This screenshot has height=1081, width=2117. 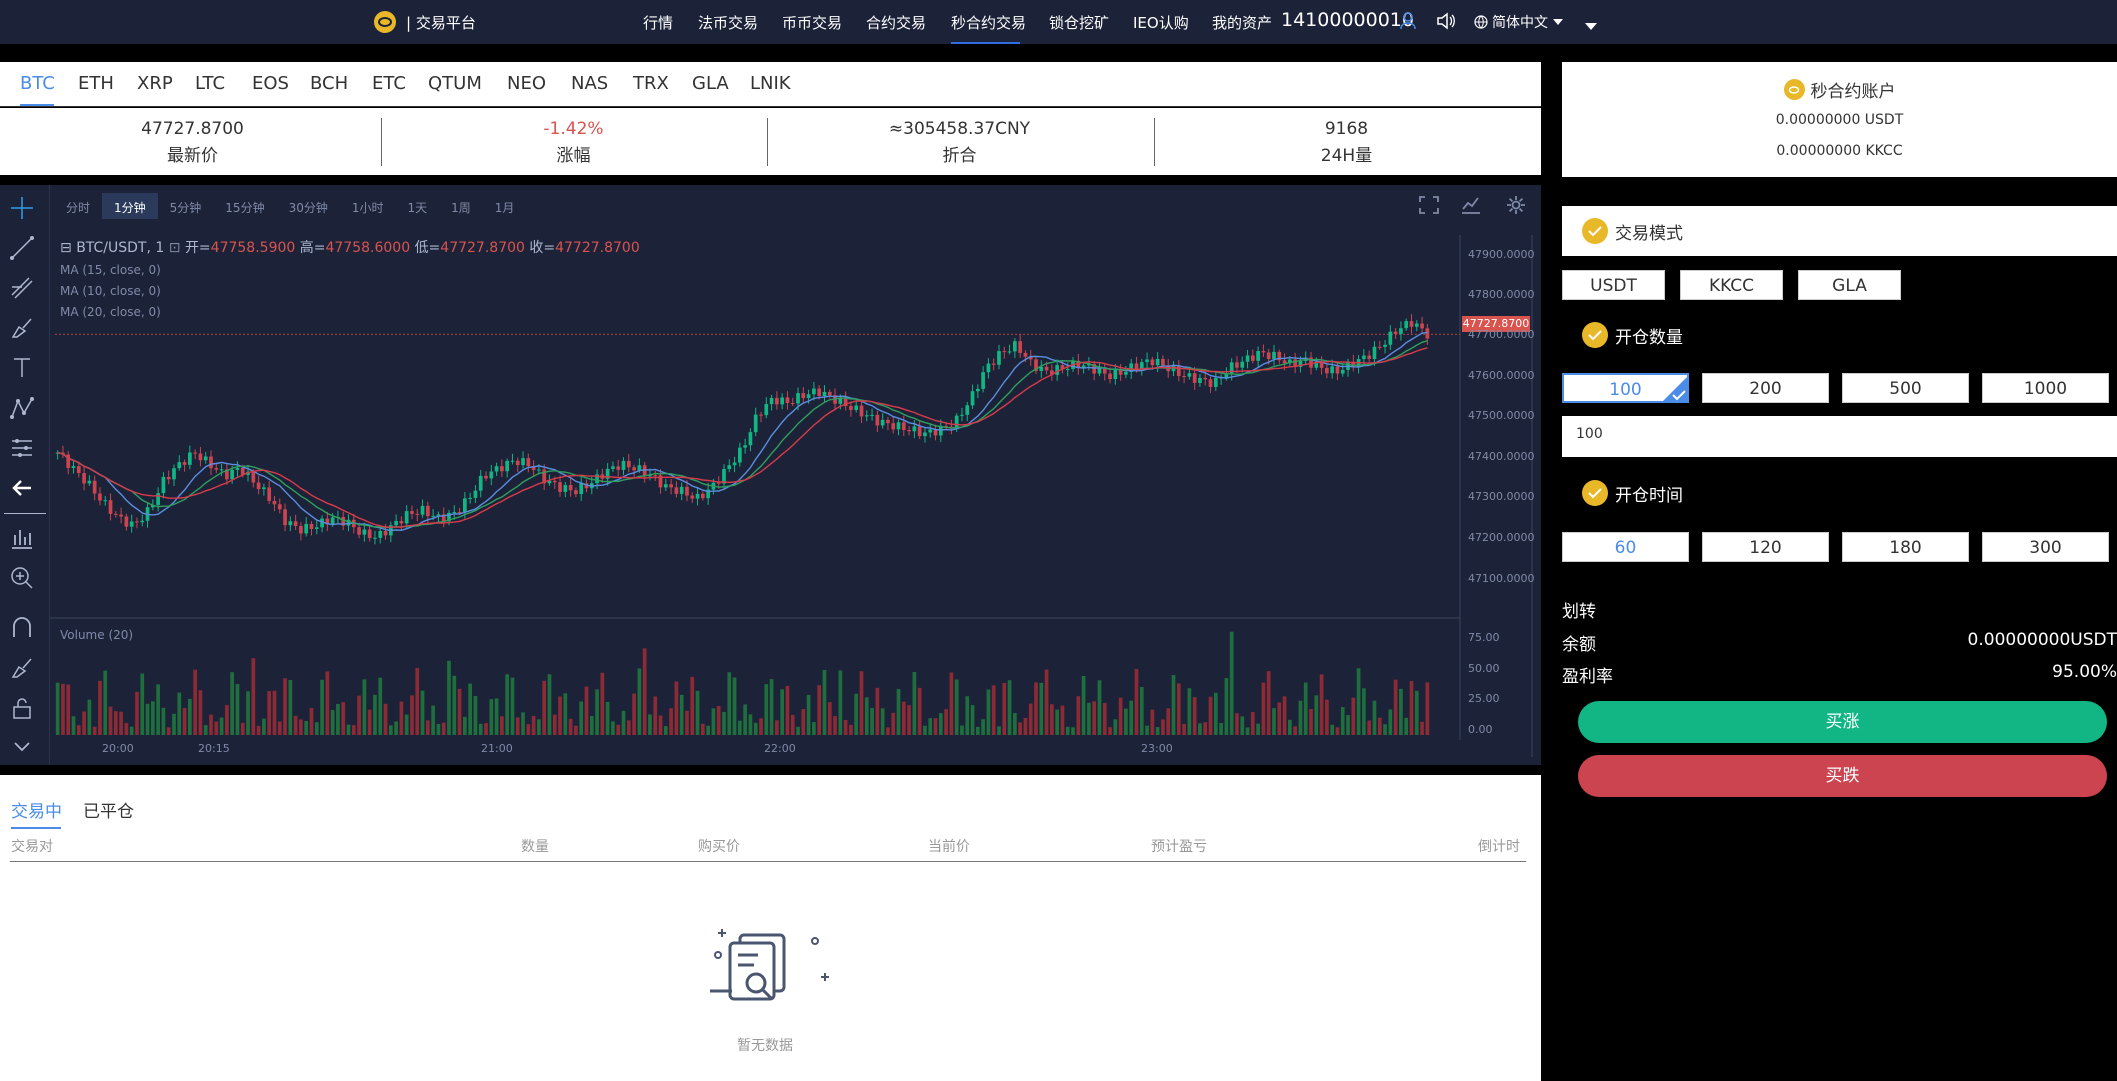 I want to click on coin-tab-etc: ETC, so click(x=389, y=83).